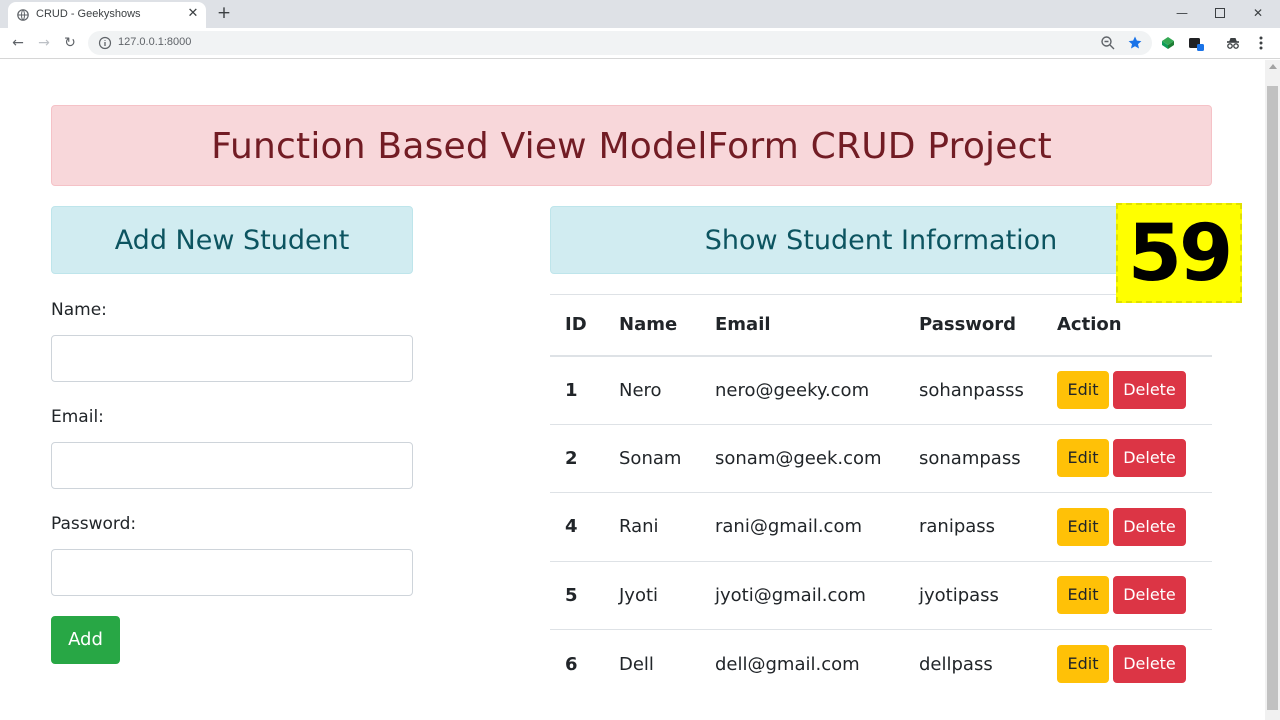 The width and height of the screenshot is (1280, 720). I want to click on cell-password: ranipass, so click(973, 526).